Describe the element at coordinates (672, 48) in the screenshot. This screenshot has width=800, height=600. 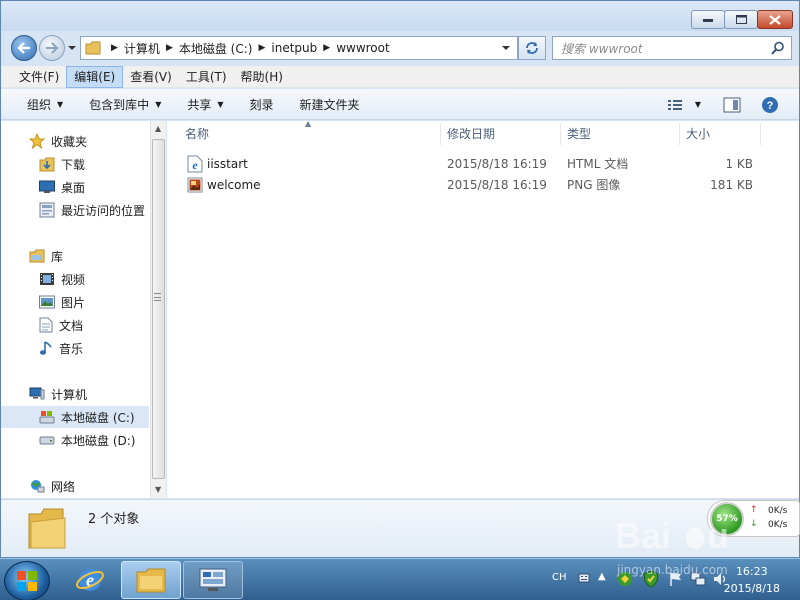
I see `search-input: 搜索 wwwroot` at that location.